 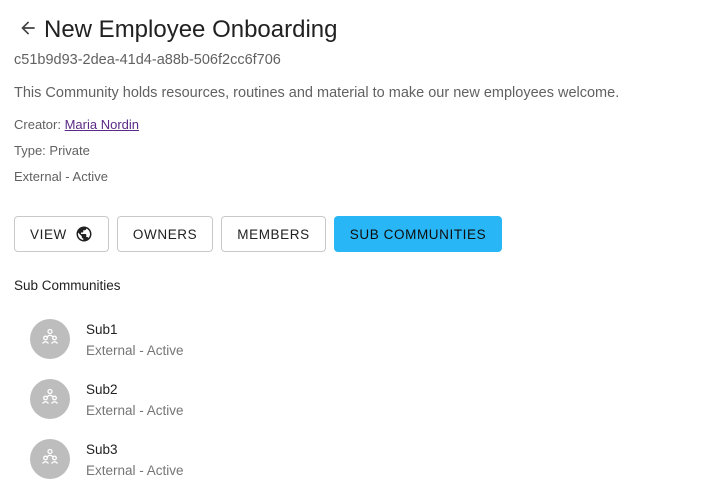 I want to click on tab-bar: VIEW OWNERS MEMBERS SUB COMMUNITIES, so click(x=258, y=234).